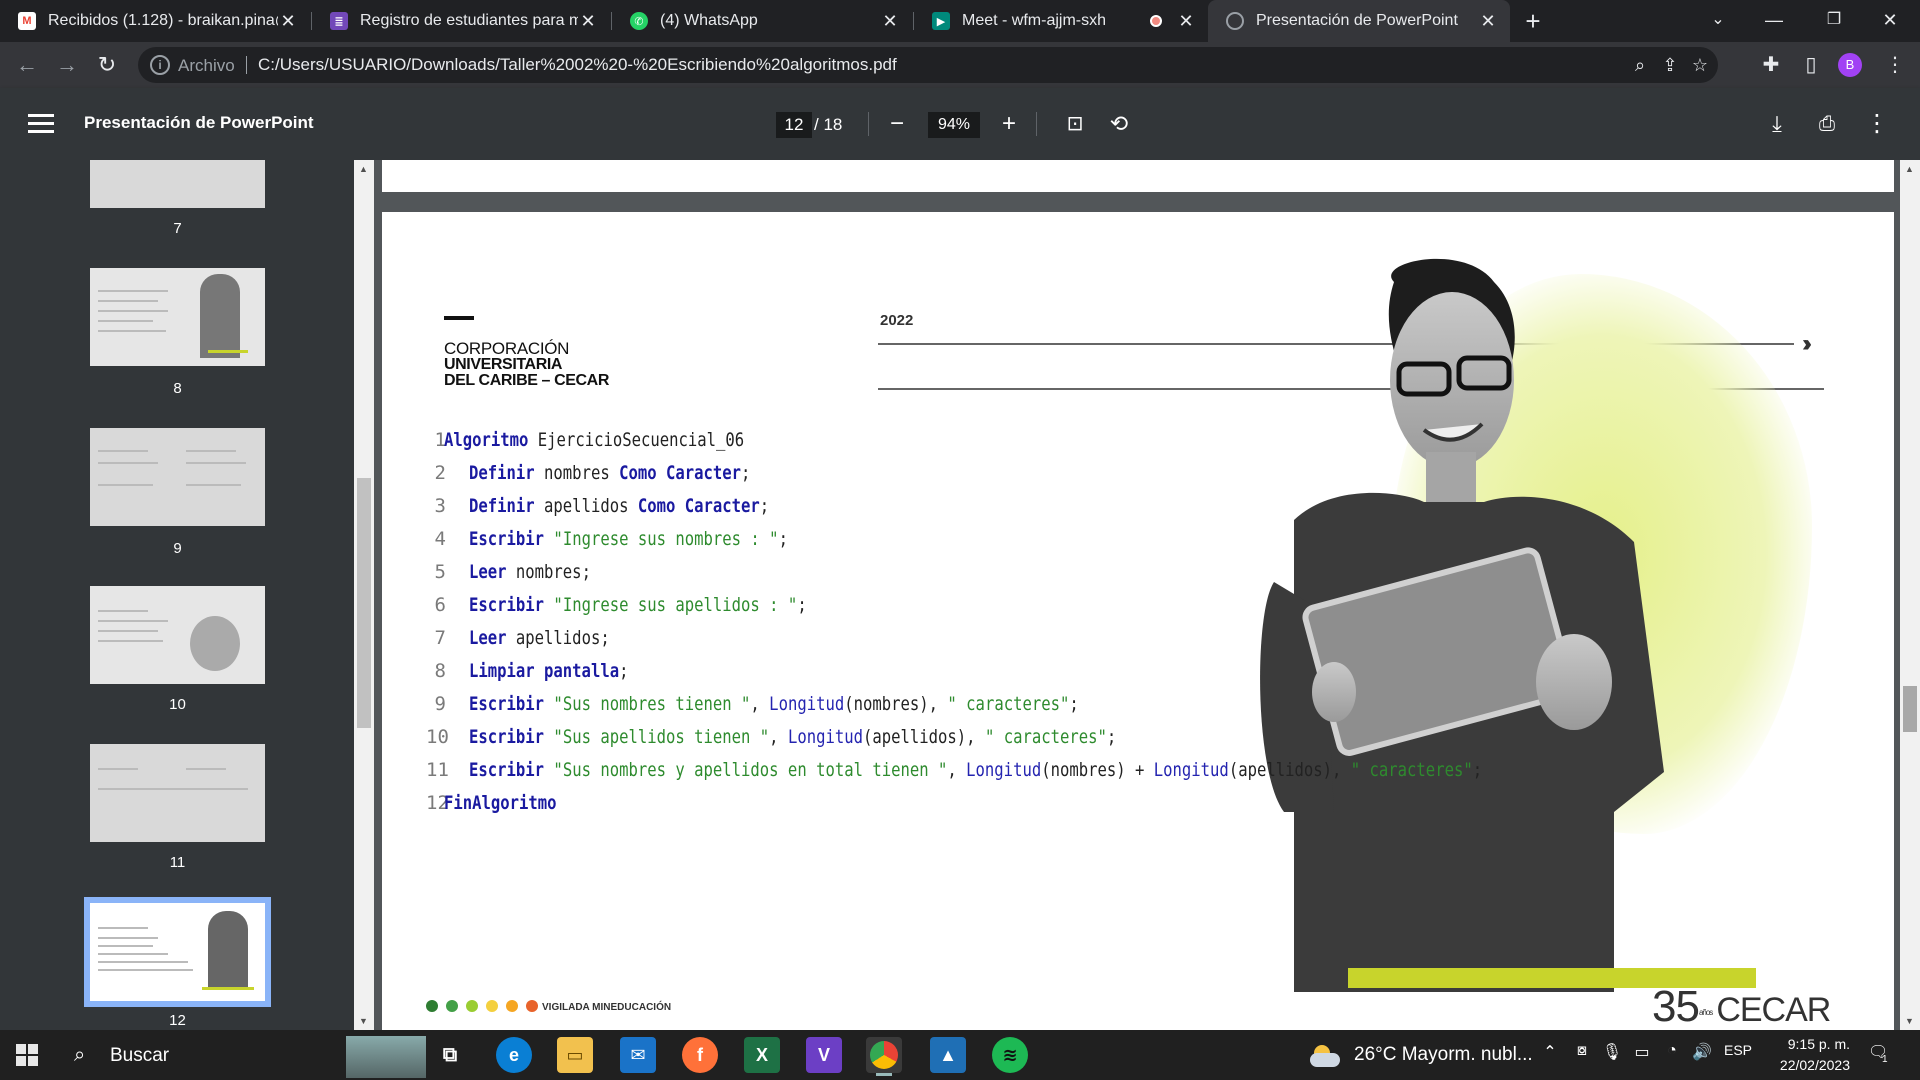 The height and width of the screenshot is (1080, 1920). Describe the element at coordinates (1700, 65) in the screenshot. I see `bookmark-star-icon: ☆` at that location.